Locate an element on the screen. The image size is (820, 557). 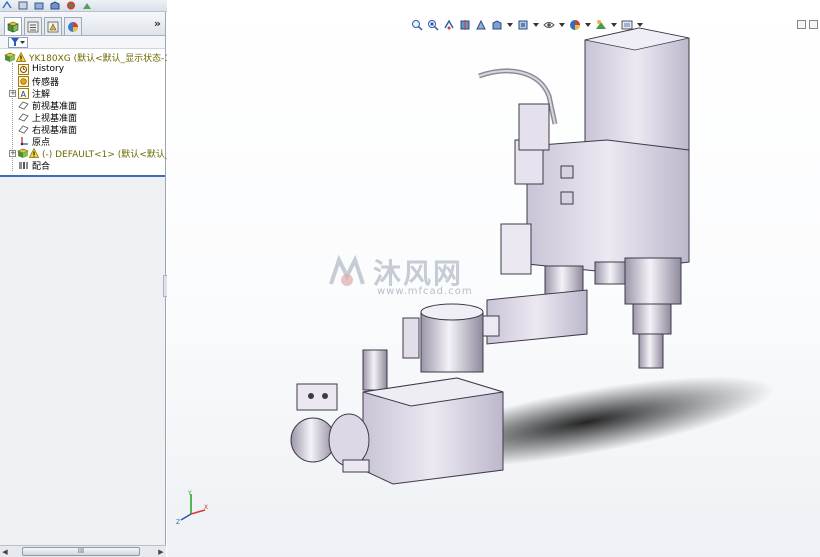
tab-display-manager is located at coordinates (73, 26).